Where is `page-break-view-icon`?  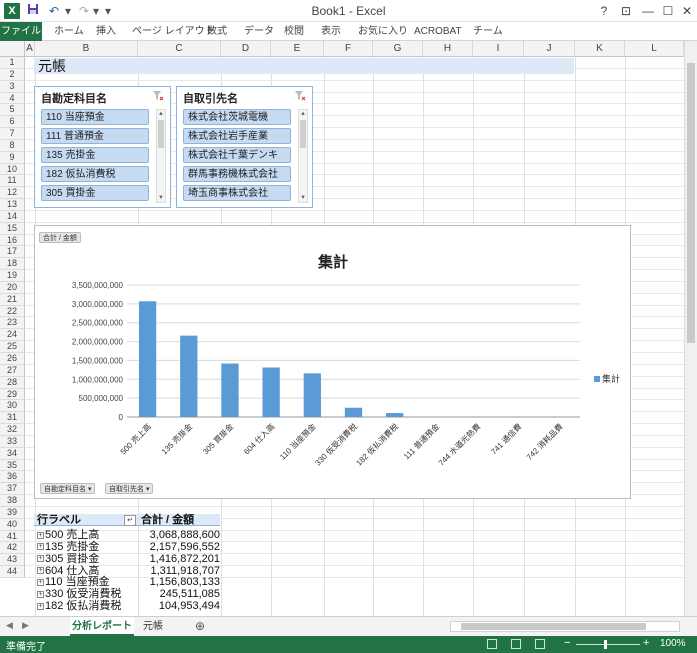
page-break-view-icon is located at coordinates (540, 644).